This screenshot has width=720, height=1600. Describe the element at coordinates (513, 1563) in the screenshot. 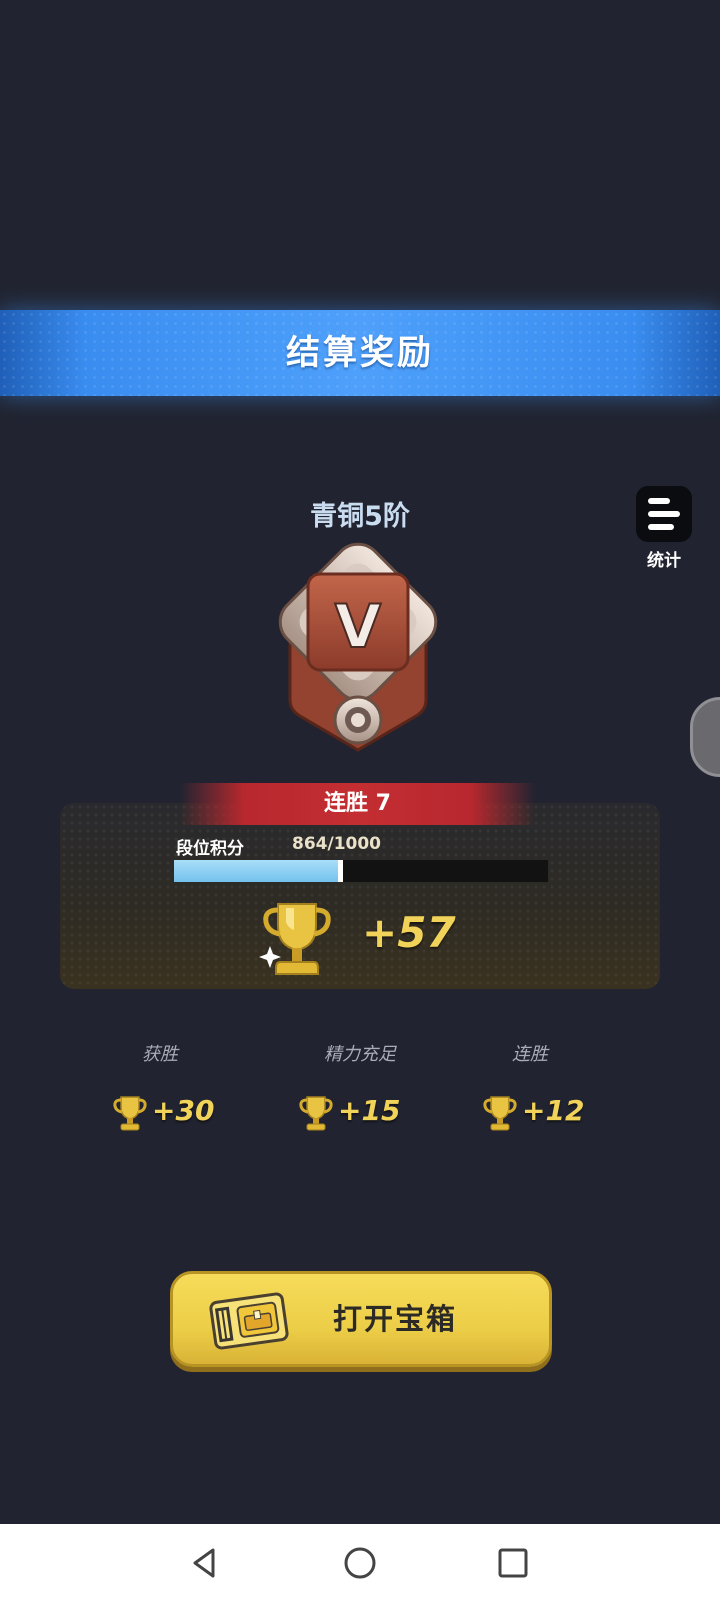

I see `recents-icon` at that location.